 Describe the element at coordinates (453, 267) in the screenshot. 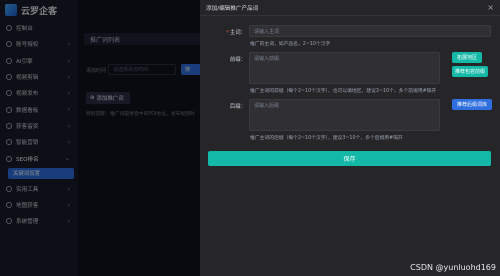

I see `watermark: CSDN @yunluohd169` at that location.